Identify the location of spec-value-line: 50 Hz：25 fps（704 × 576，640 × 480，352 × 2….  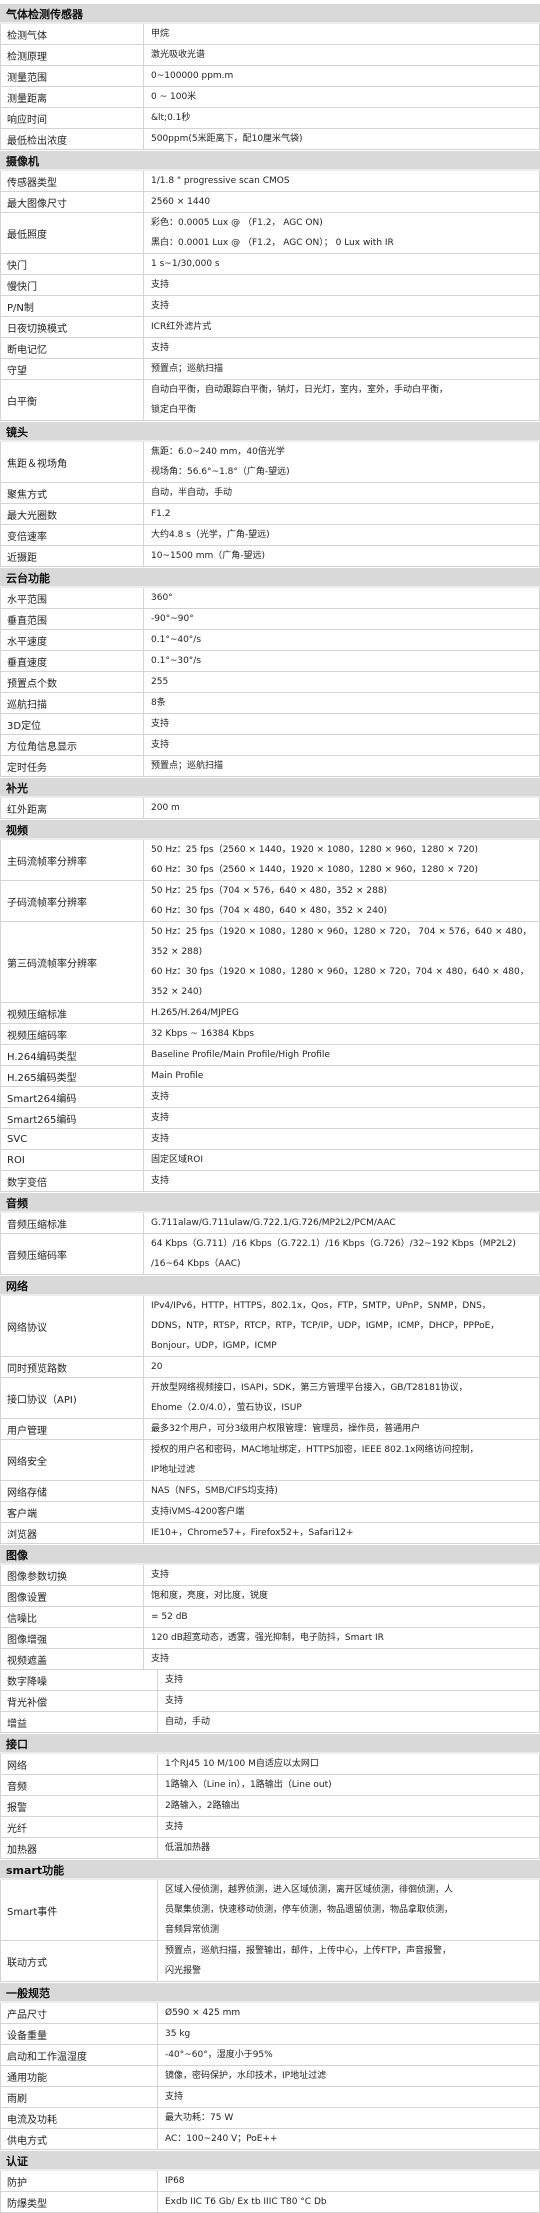
(269, 891).